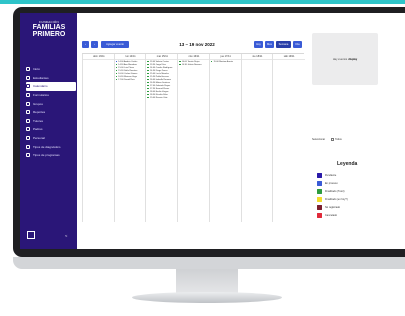 This screenshot has width=405, height=316. I want to click on calendar-event: 17:00 Daniel Ruiz, so click(131, 79).